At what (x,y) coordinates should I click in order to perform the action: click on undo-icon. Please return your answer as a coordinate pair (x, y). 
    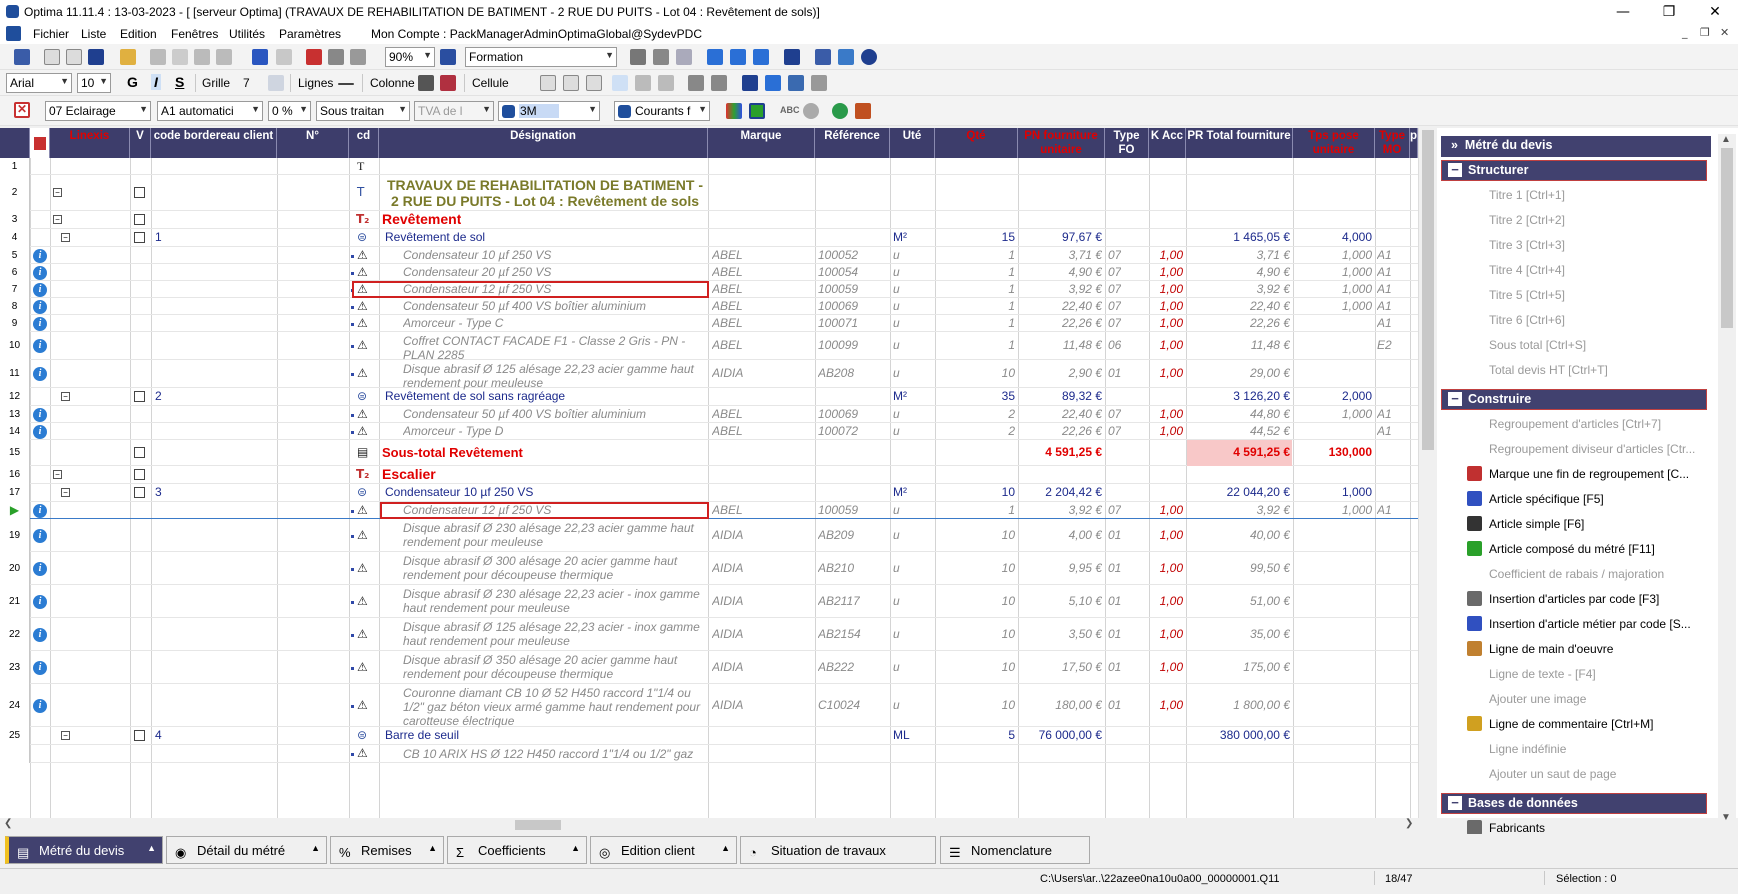
    Looking at the image, I should click on (260, 57).